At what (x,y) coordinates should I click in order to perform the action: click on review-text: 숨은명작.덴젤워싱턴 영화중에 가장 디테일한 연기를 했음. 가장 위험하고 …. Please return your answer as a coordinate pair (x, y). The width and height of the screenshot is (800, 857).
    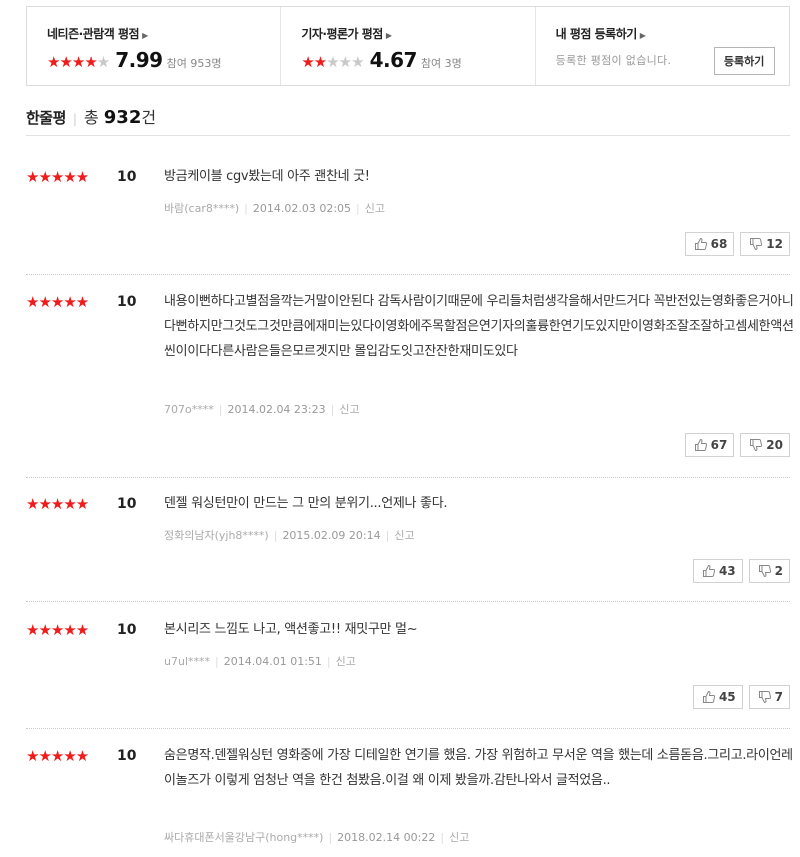
    Looking at the image, I should click on (478, 768).